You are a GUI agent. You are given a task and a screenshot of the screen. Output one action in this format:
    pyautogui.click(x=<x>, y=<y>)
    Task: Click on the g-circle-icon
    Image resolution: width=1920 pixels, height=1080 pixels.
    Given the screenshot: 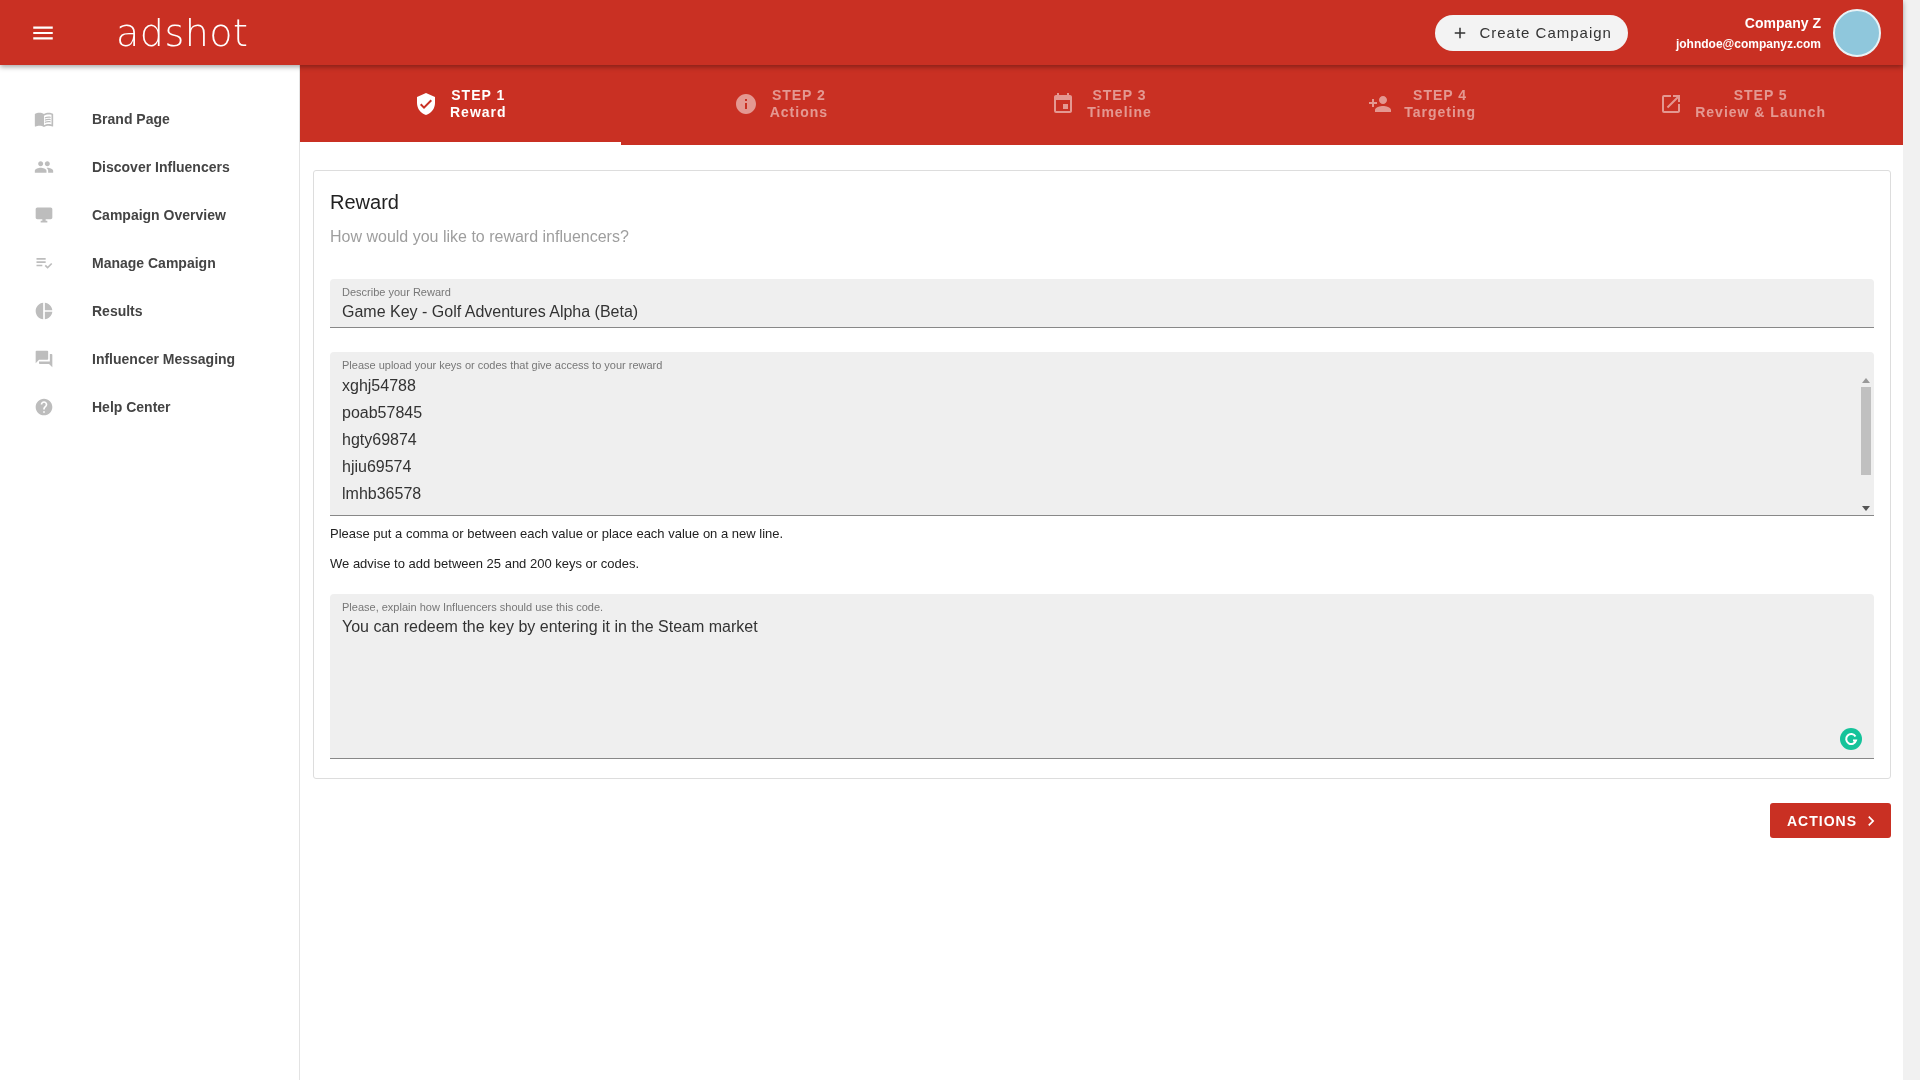 What is the action you would take?
    pyautogui.click(x=1851, y=739)
    